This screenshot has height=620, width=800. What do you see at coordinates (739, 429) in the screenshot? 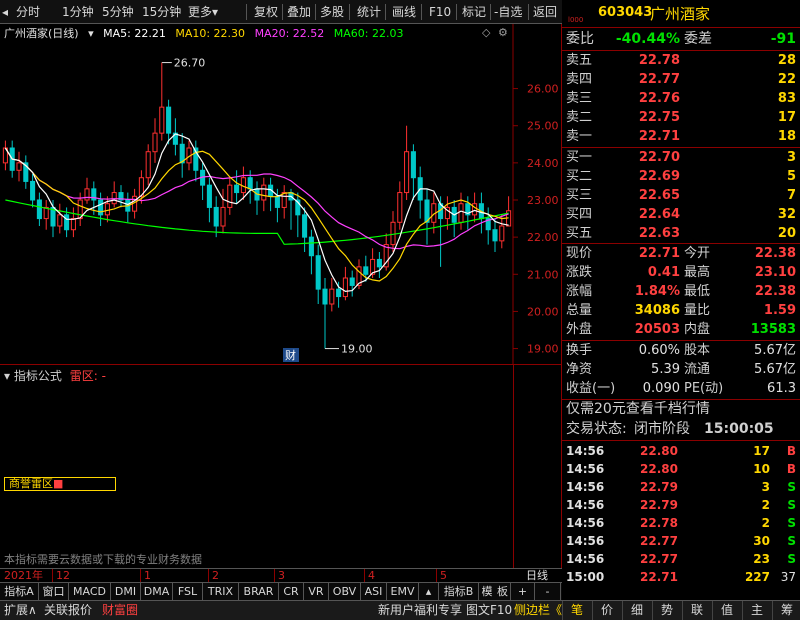
I see `trade-status-time: 15:00:05` at bounding box center [739, 429].